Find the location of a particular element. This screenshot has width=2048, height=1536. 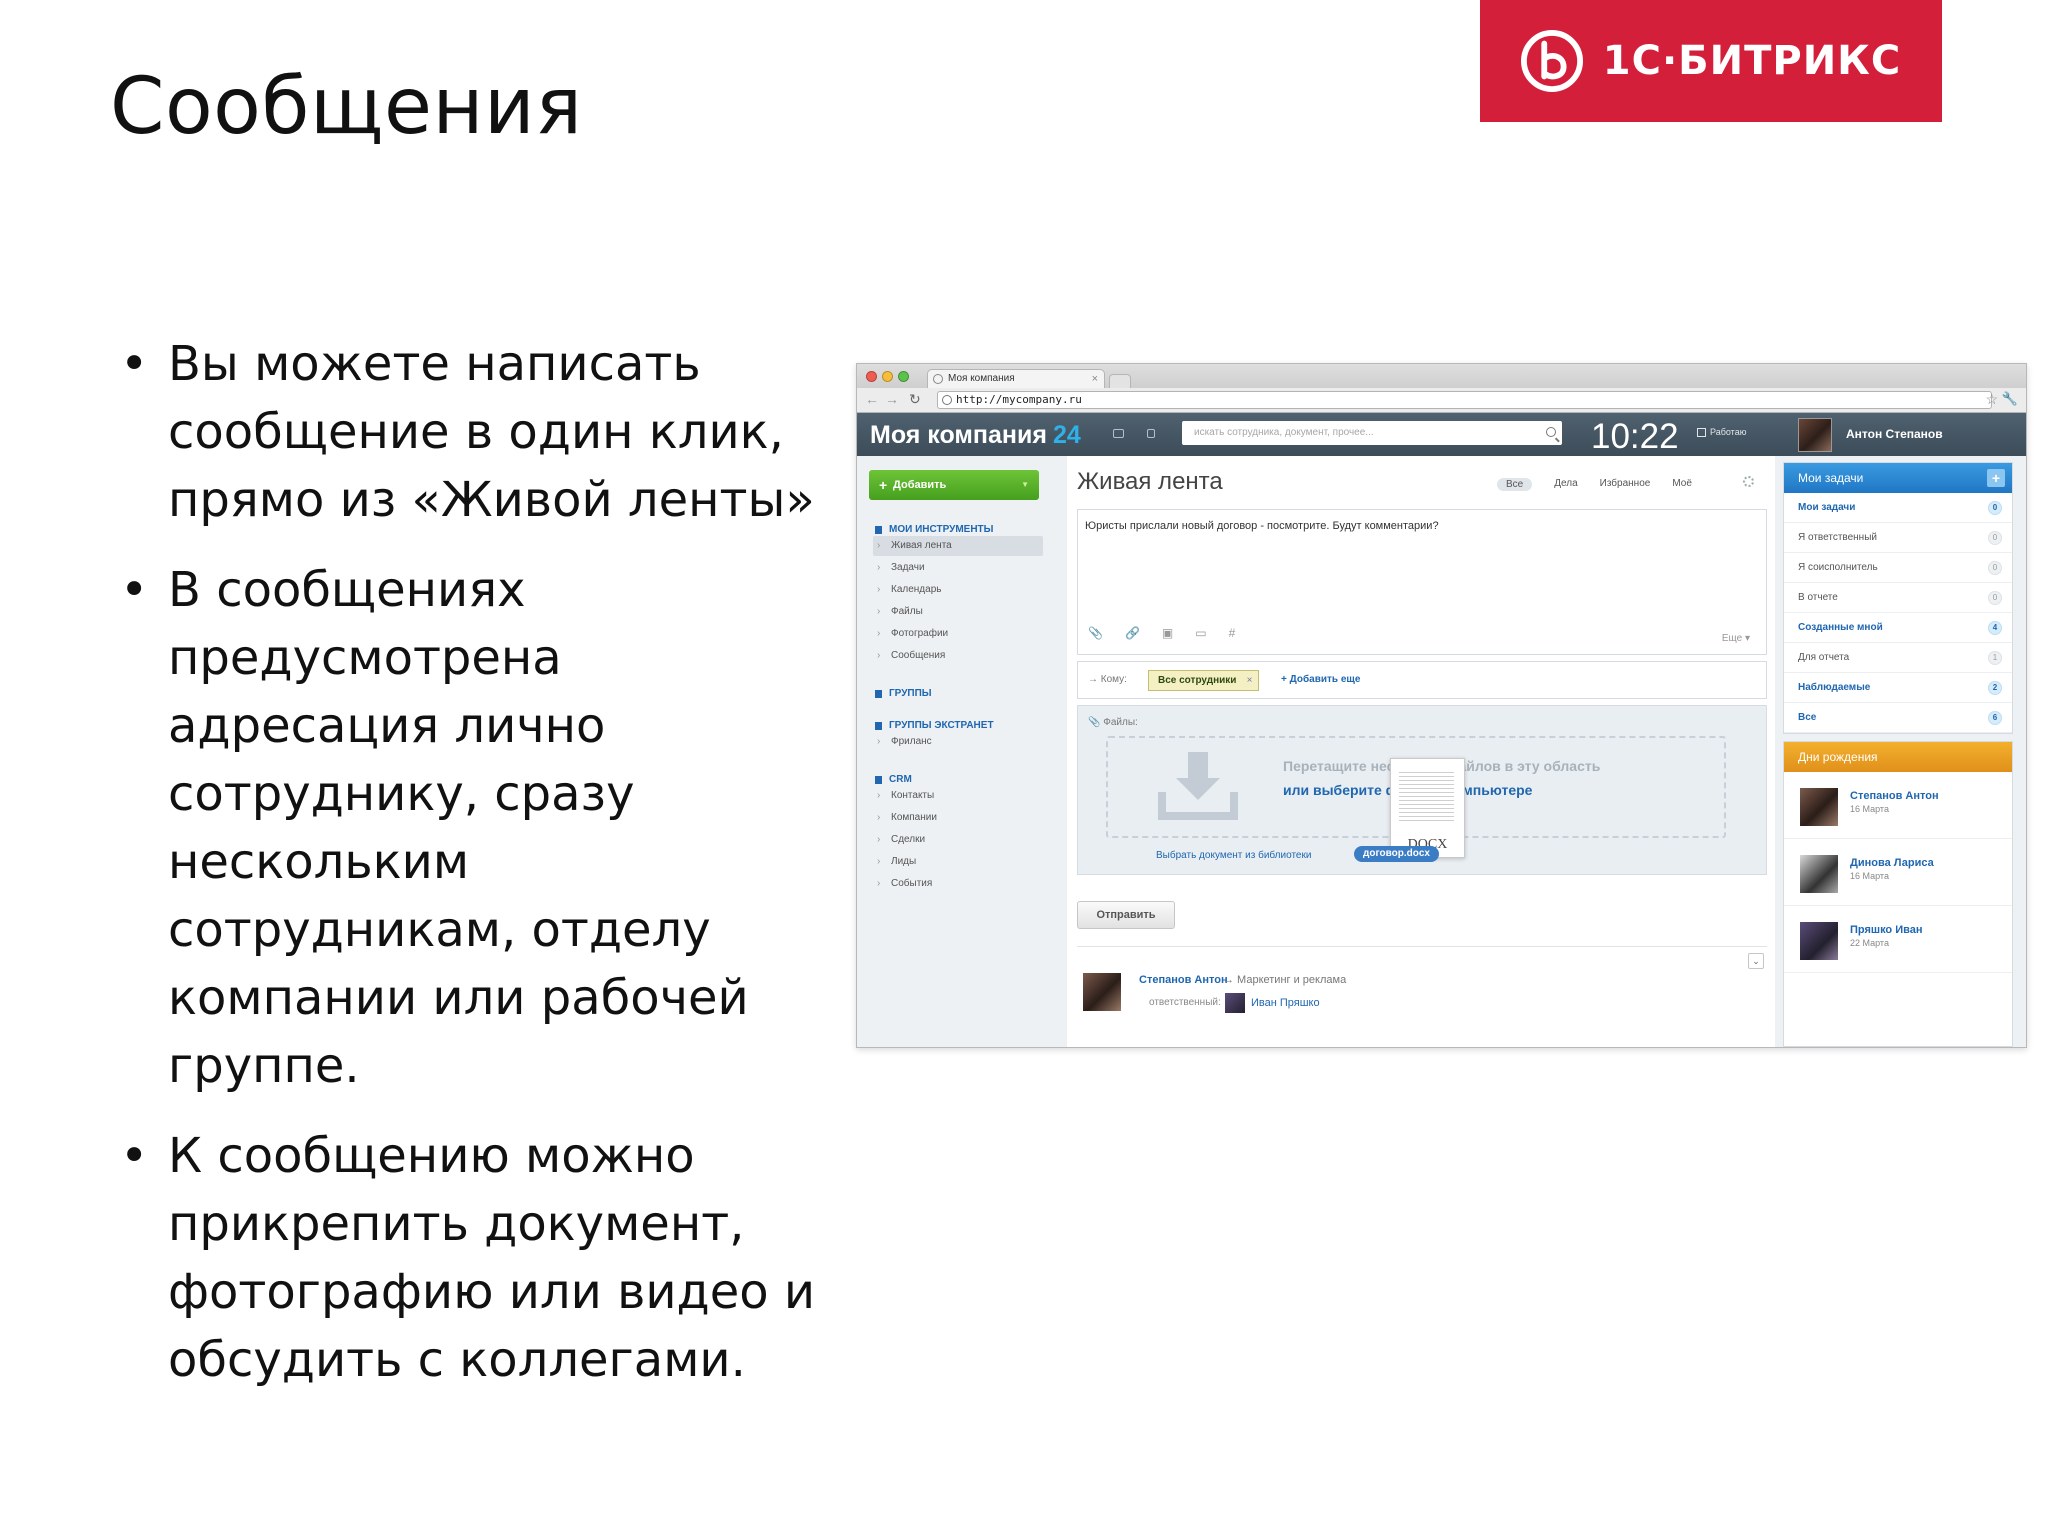

birthday-item: Динова Лариса 16 Марта is located at coordinates (1898, 872).